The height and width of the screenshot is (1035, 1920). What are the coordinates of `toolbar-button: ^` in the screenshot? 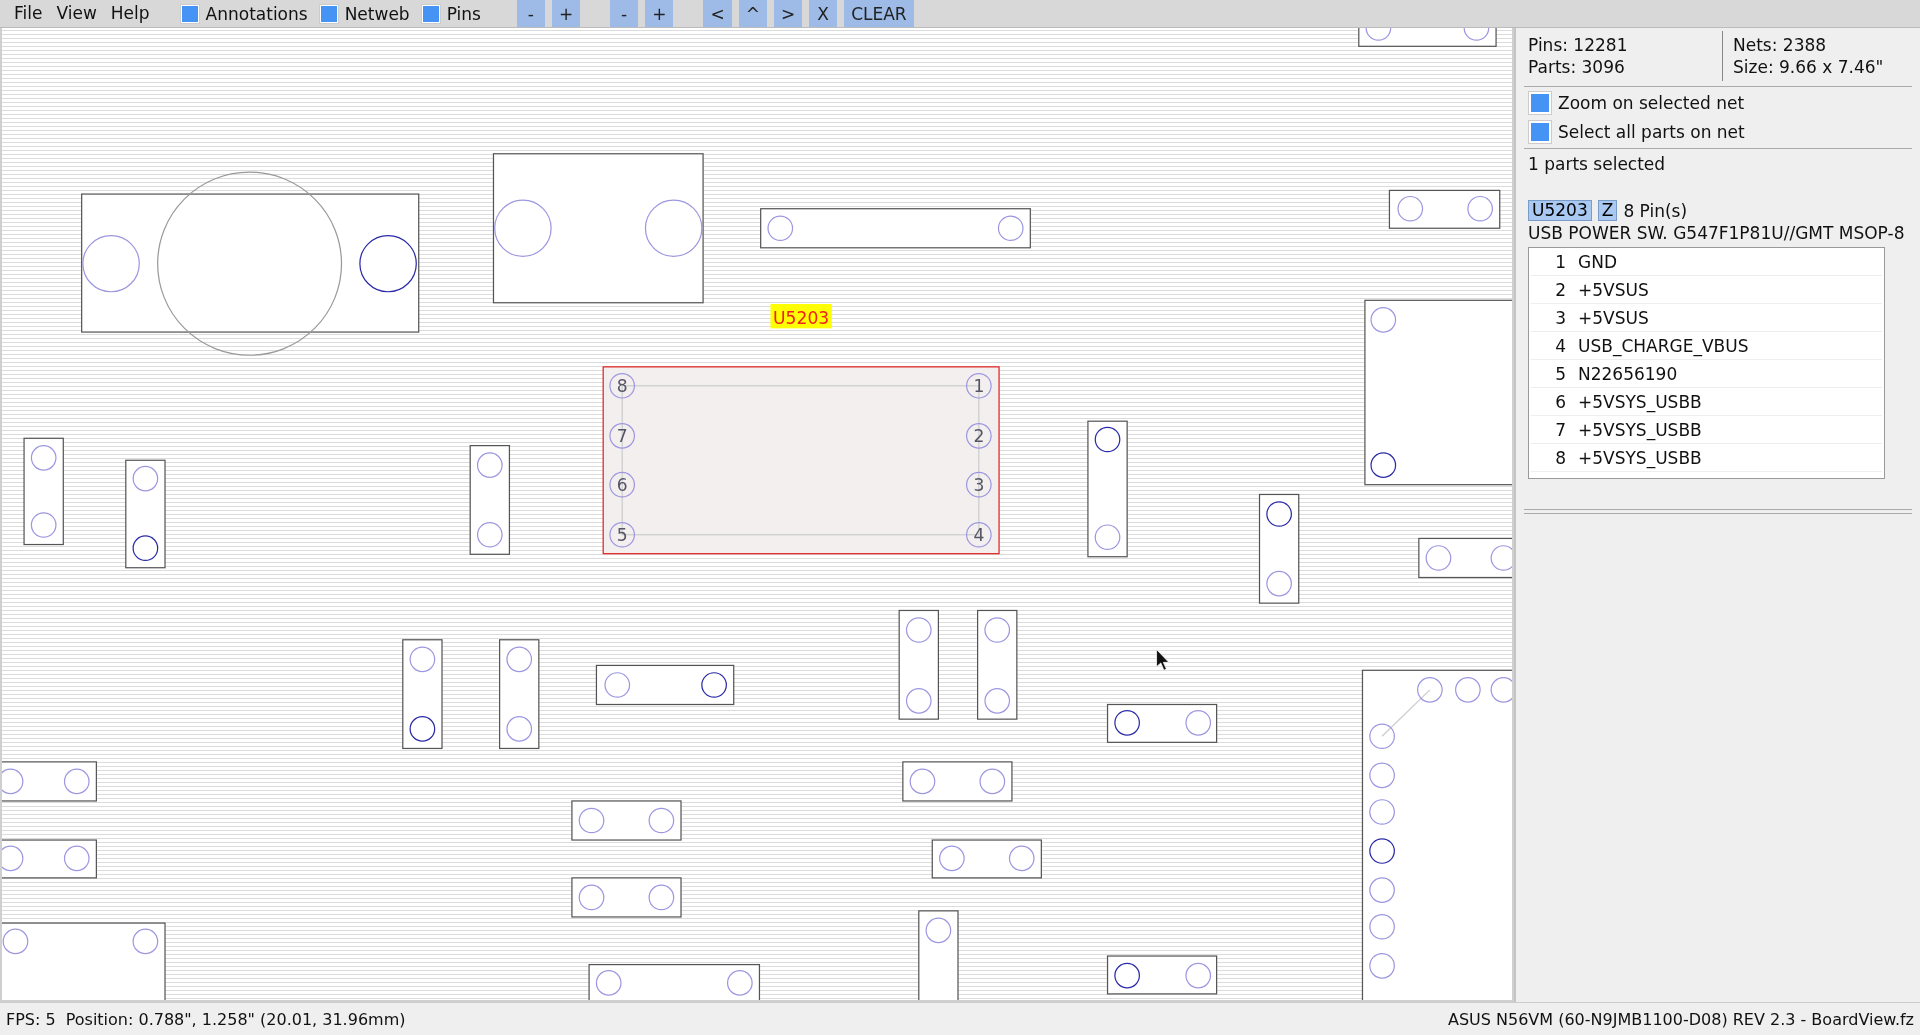 It's located at (752, 13).